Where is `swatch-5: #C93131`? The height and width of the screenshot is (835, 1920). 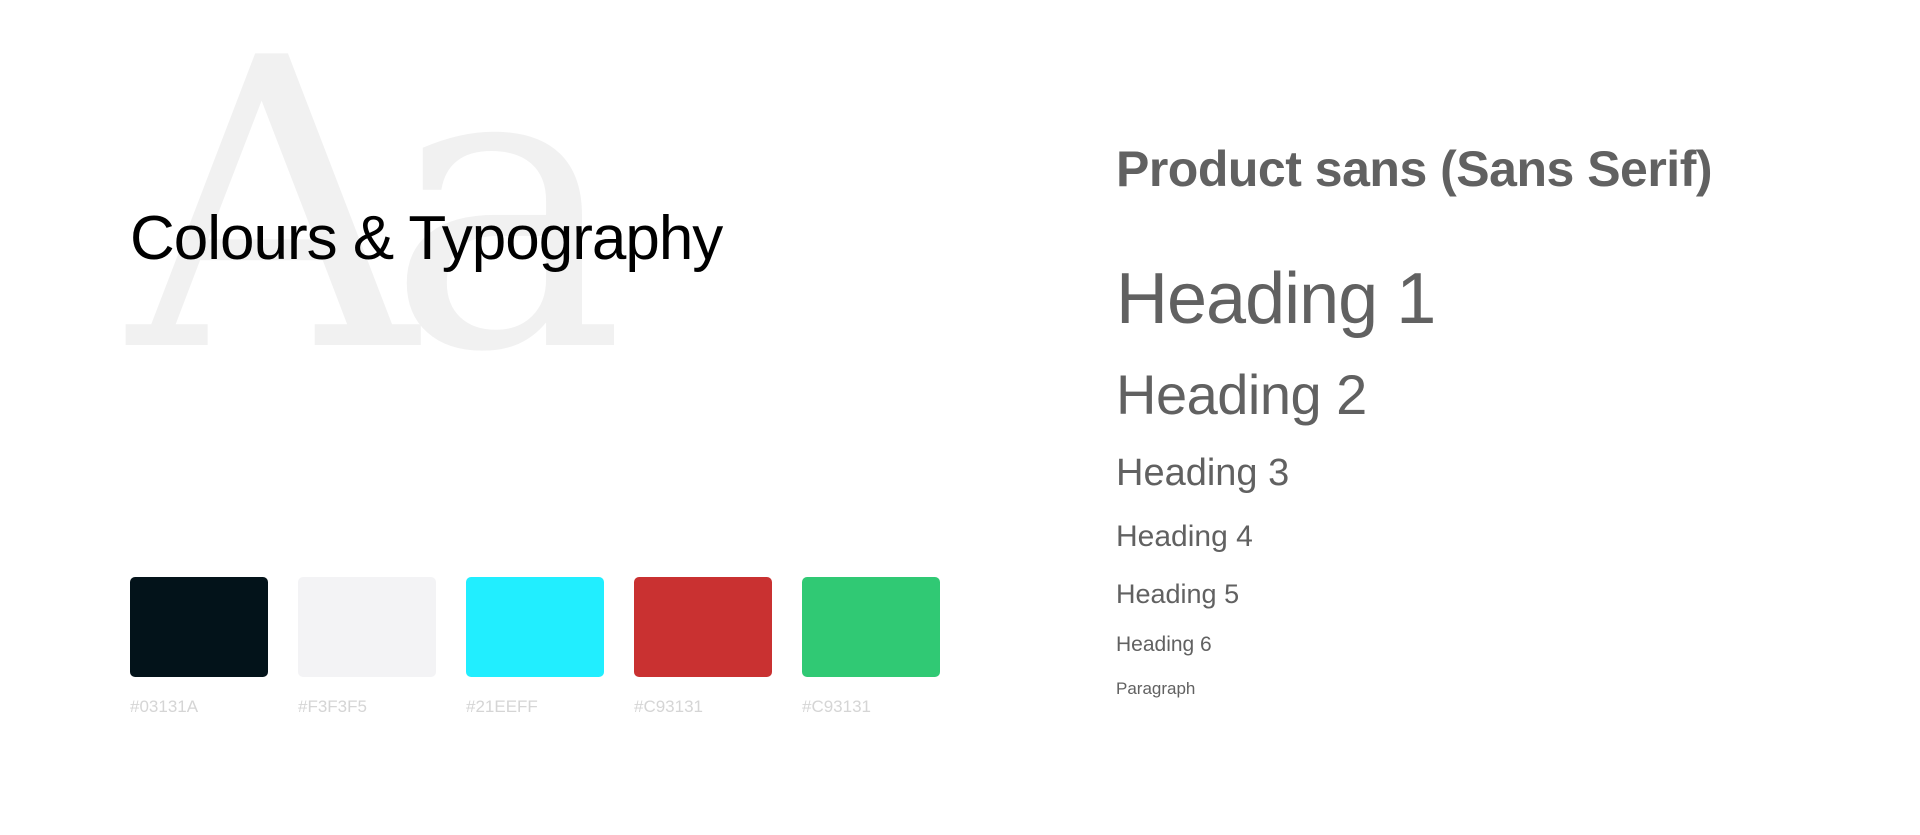
swatch-5: #C93131 is located at coordinates (871, 647).